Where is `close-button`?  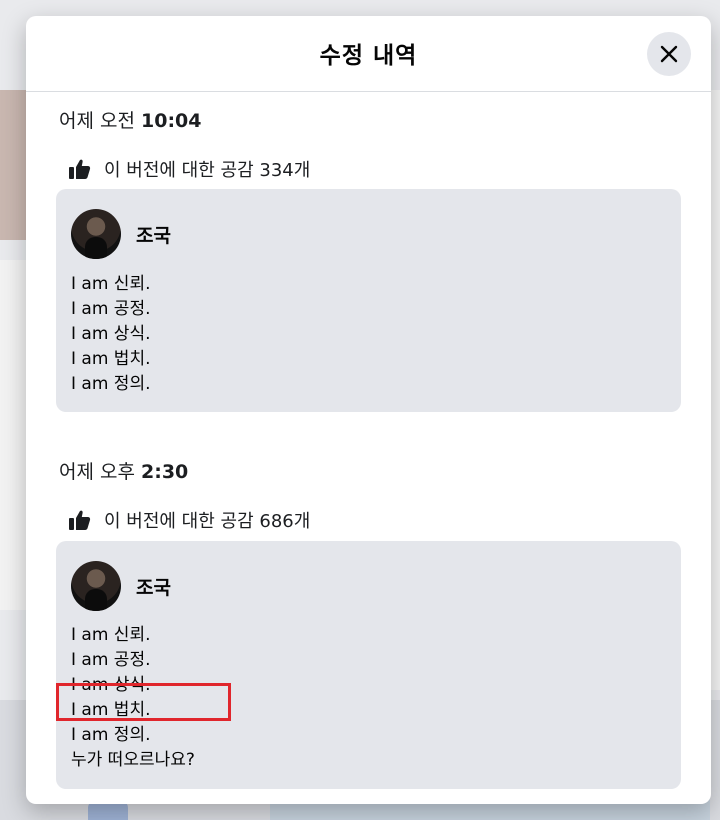
close-button is located at coordinates (669, 54).